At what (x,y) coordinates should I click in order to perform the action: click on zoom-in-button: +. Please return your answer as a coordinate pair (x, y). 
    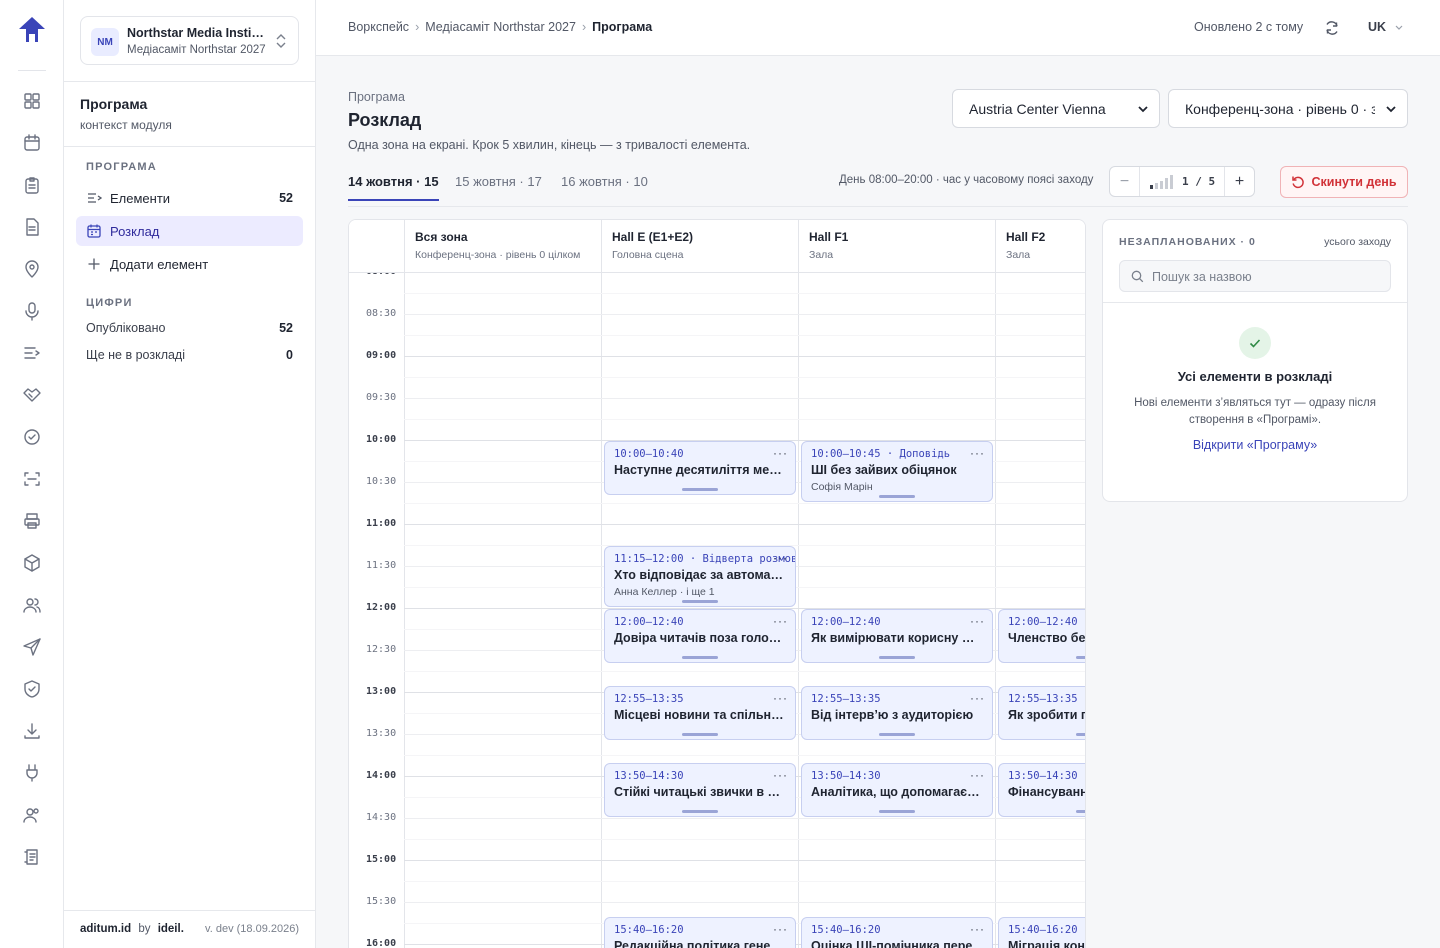
    Looking at the image, I should click on (1239, 181).